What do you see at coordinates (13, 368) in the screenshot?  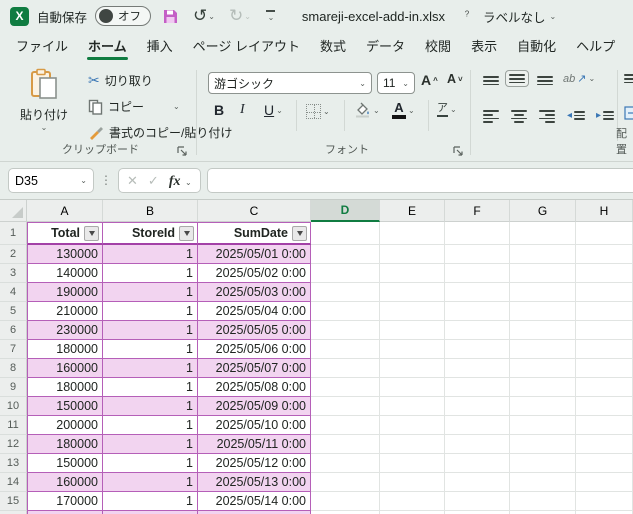 I see `row-header-8: 8` at bounding box center [13, 368].